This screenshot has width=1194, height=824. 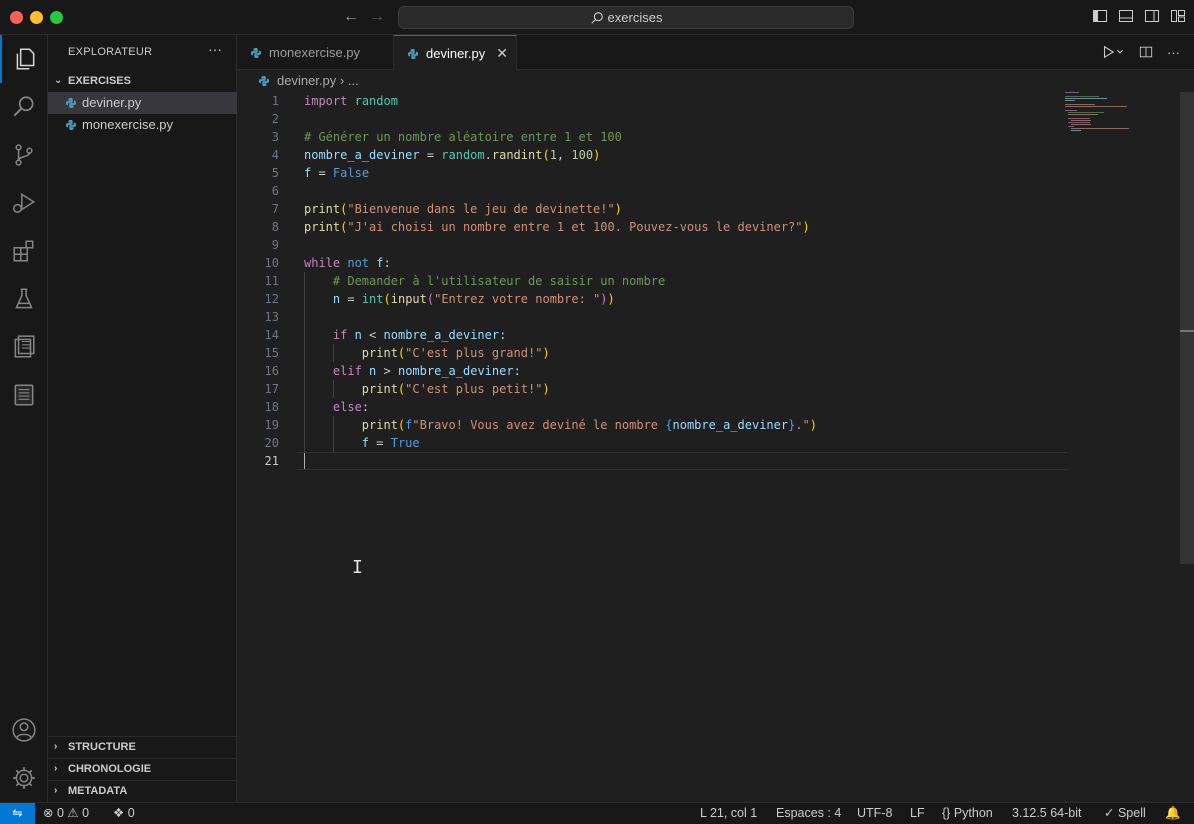 What do you see at coordinates (320, 173) in the screenshot?
I see `code-line: 5f = False` at bounding box center [320, 173].